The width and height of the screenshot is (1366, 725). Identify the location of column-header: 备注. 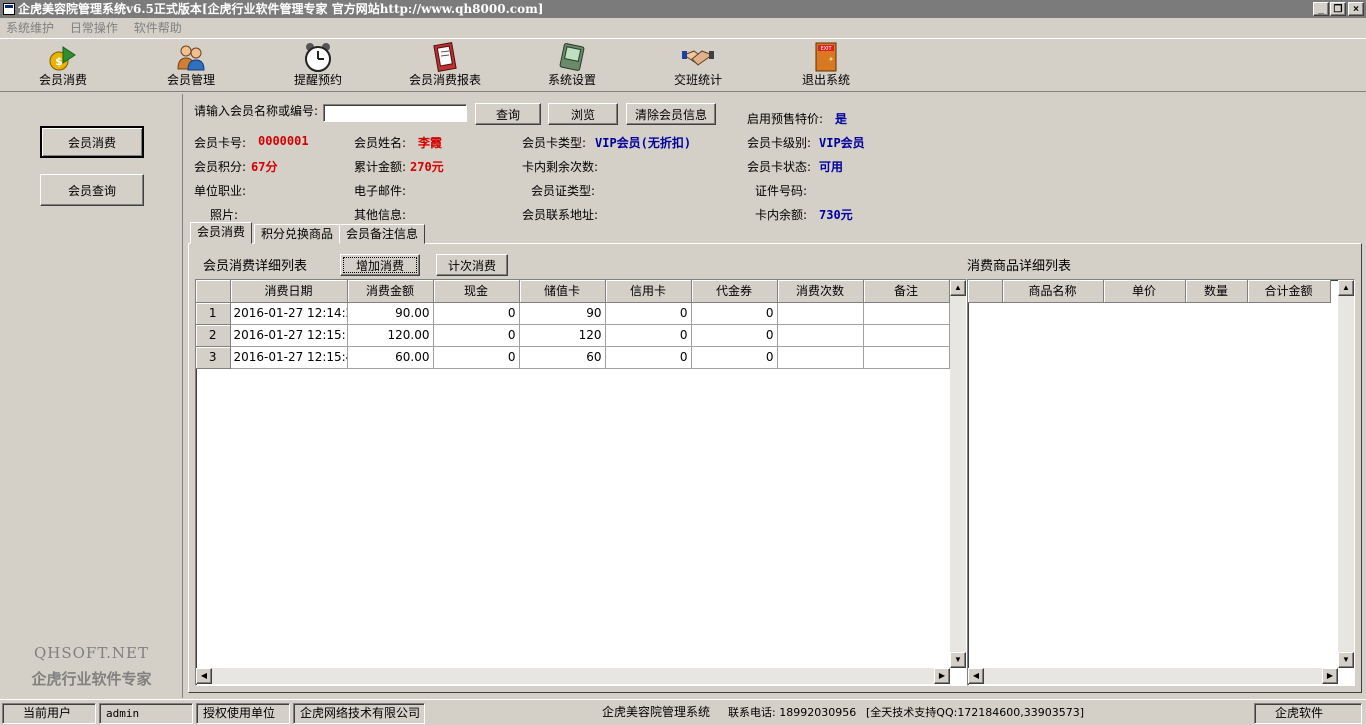
(906, 291).